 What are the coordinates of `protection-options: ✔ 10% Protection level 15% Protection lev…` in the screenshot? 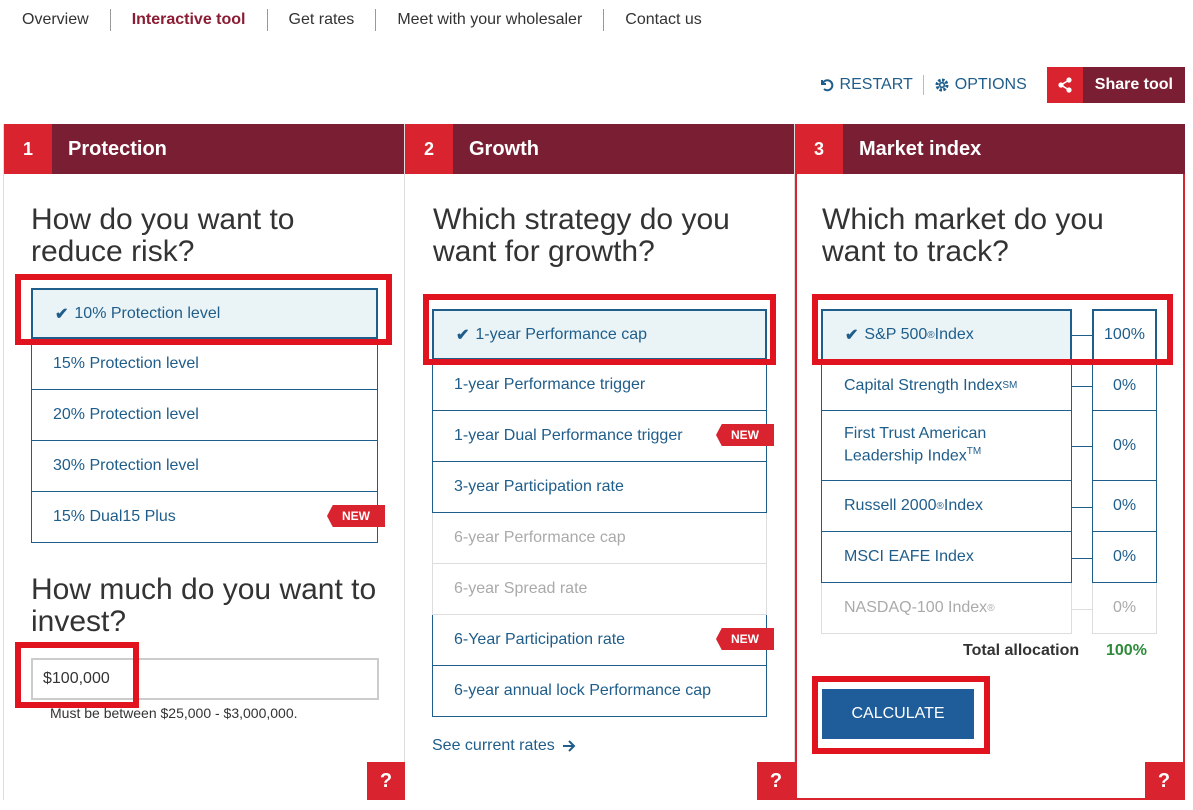 It's located at (208, 415).